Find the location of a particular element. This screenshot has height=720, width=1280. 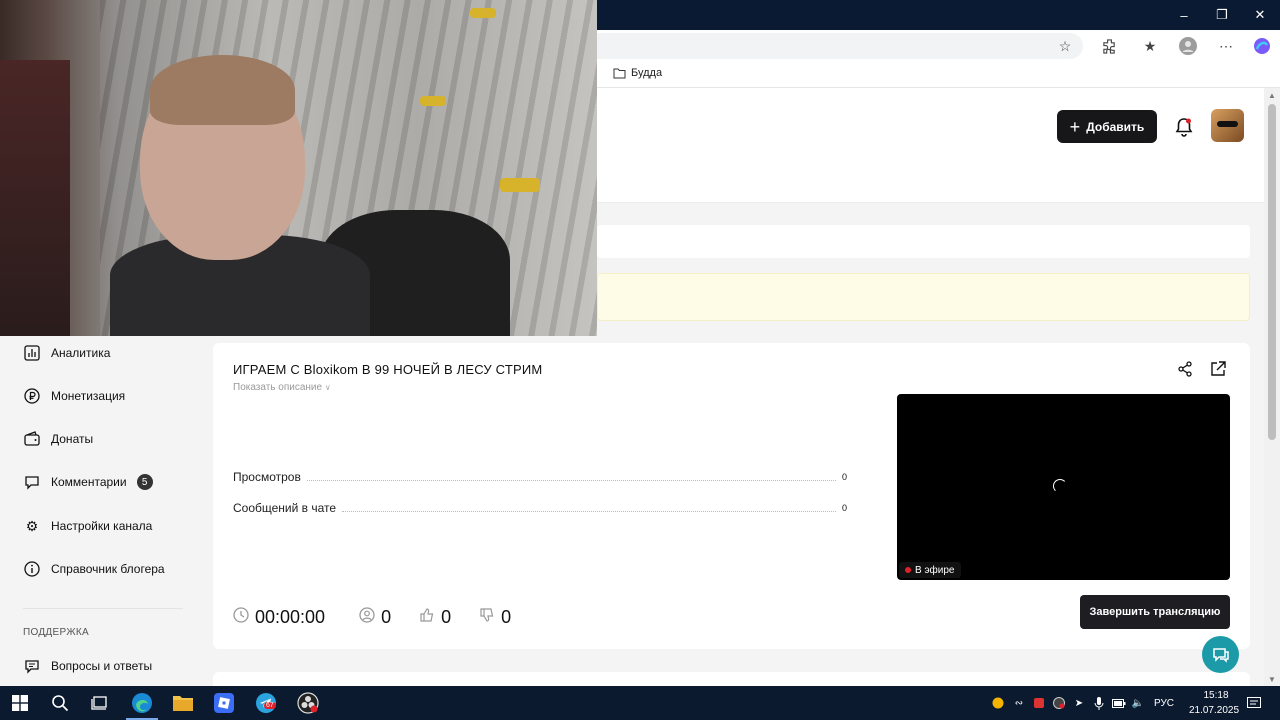

stat-label: Просмотров is located at coordinates (267, 477).